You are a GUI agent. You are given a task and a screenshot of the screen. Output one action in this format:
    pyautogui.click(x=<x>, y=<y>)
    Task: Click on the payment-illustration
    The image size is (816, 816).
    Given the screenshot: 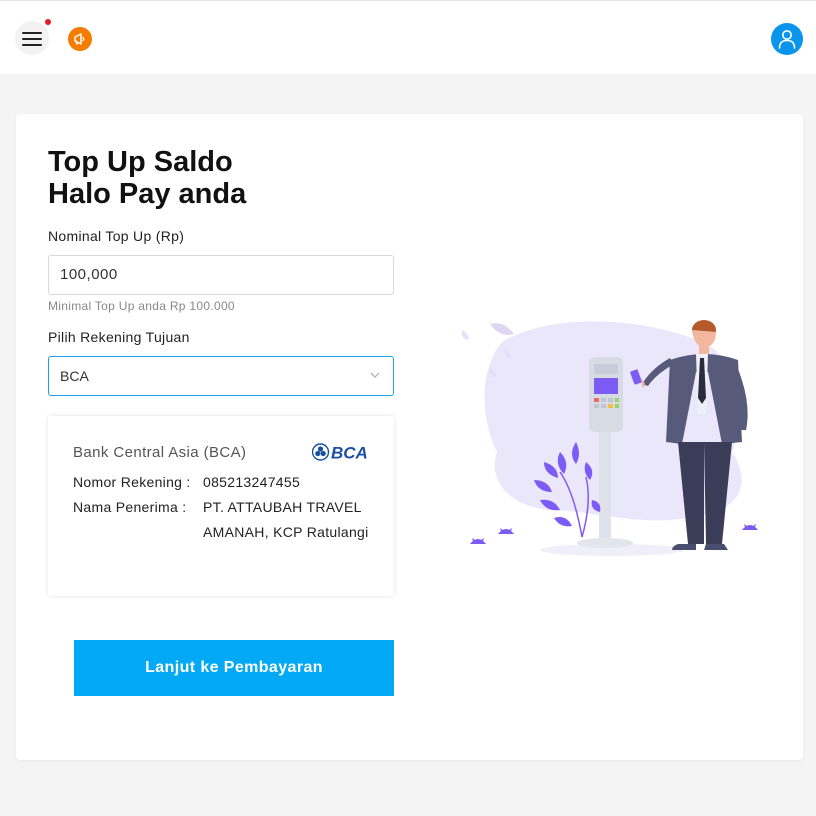 What is the action you would take?
    pyautogui.click(x=609, y=438)
    